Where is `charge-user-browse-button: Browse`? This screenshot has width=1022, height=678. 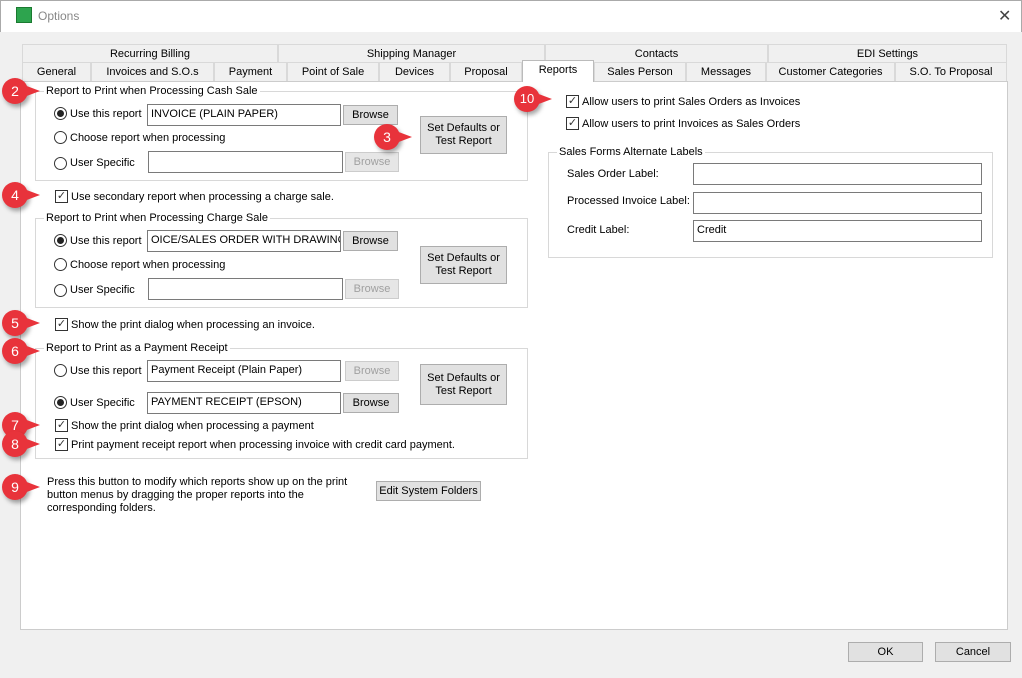 charge-user-browse-button: Browse is located at coordinates (372, 289).